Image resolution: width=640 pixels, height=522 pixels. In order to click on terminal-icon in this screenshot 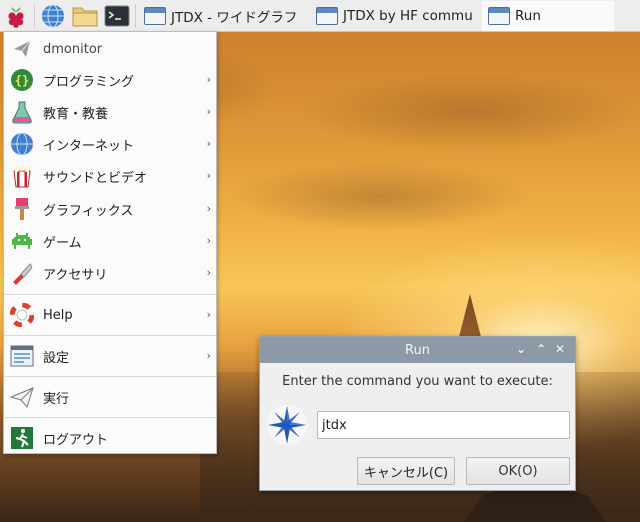, I will do `click(117, 15)`.